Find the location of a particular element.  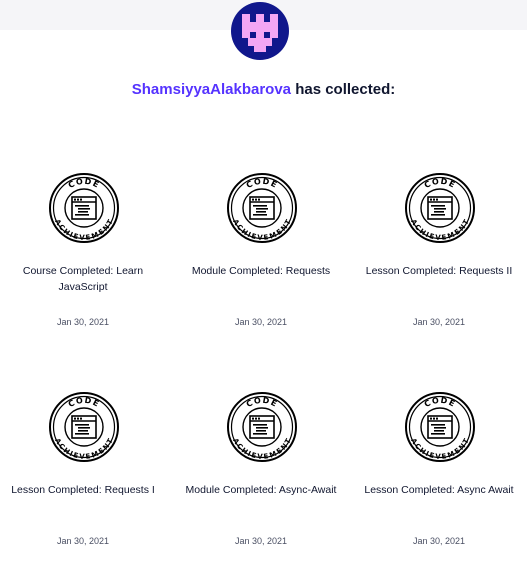

username-link: ShamsiyyaAlakbarova is located at coordinates (211, 89).